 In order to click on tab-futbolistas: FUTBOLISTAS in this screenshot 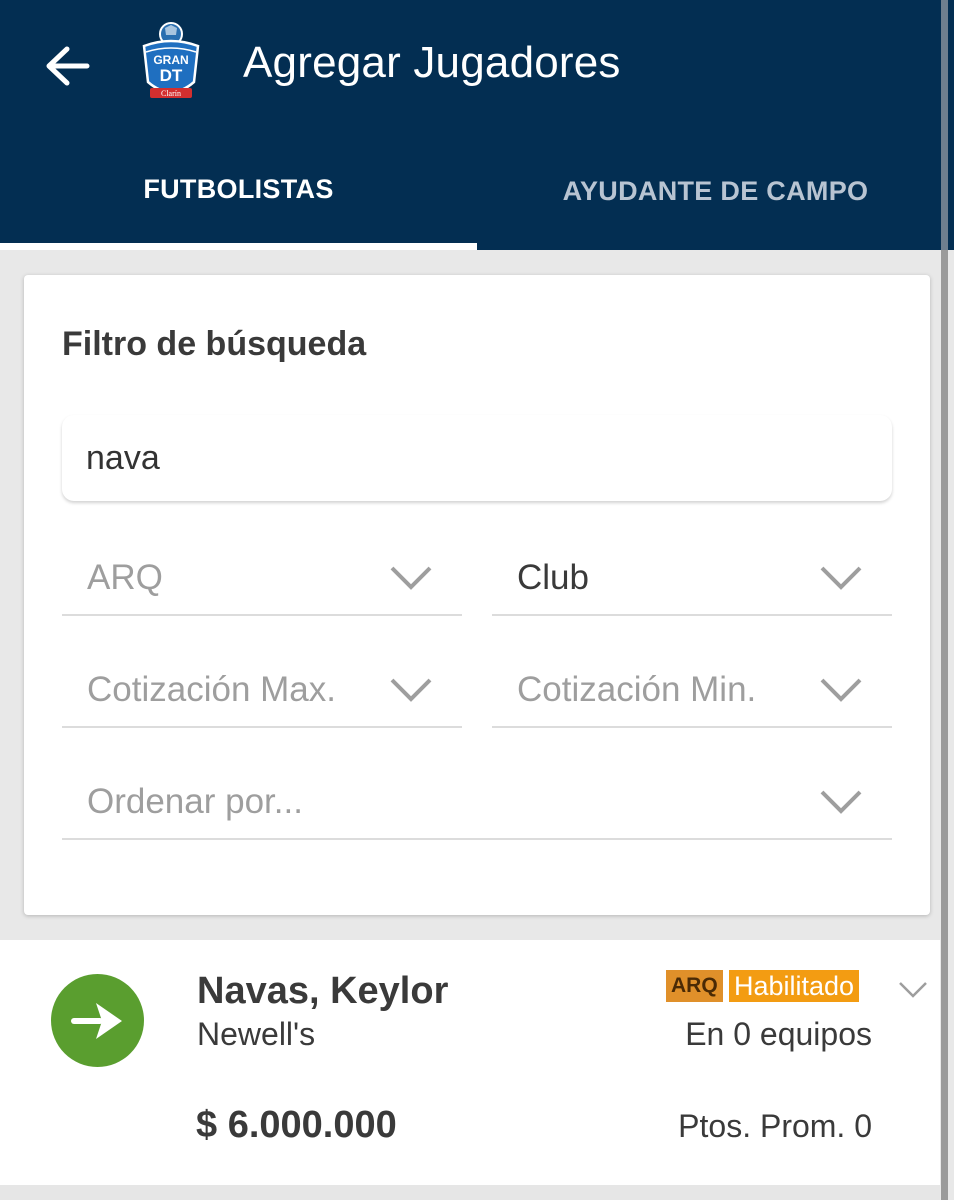, I will do `click(238, 205)`.